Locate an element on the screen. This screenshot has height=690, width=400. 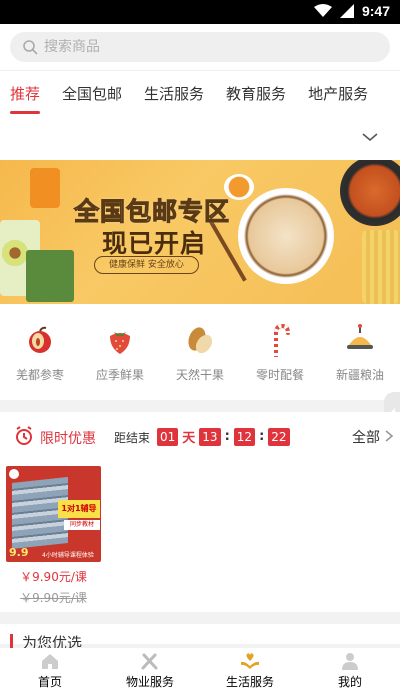
strawberry-icon is located at coordinates (120, 343).